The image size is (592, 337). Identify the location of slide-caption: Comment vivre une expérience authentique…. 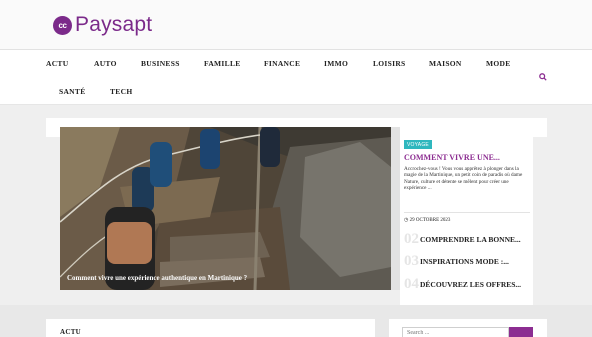
(157, 278).